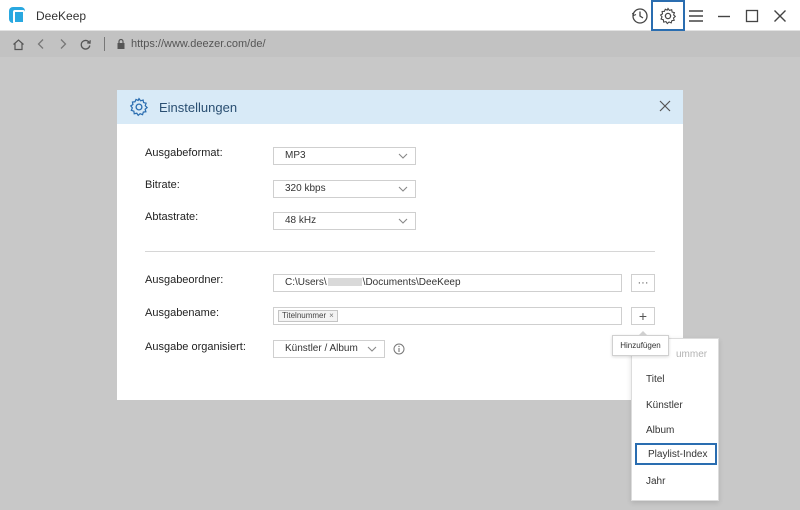  What do you see at coordinates (162, 185) in the screenshot?
I see `bitrate-label: Bitrate:` at bounding box center [162, 185].